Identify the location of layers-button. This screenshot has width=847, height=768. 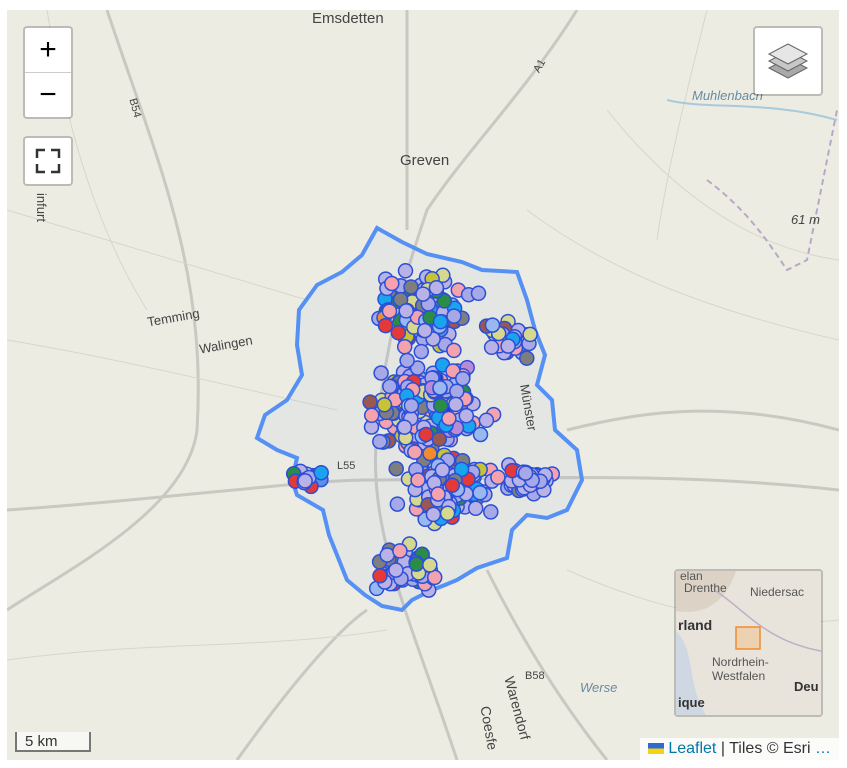
(788, 61).